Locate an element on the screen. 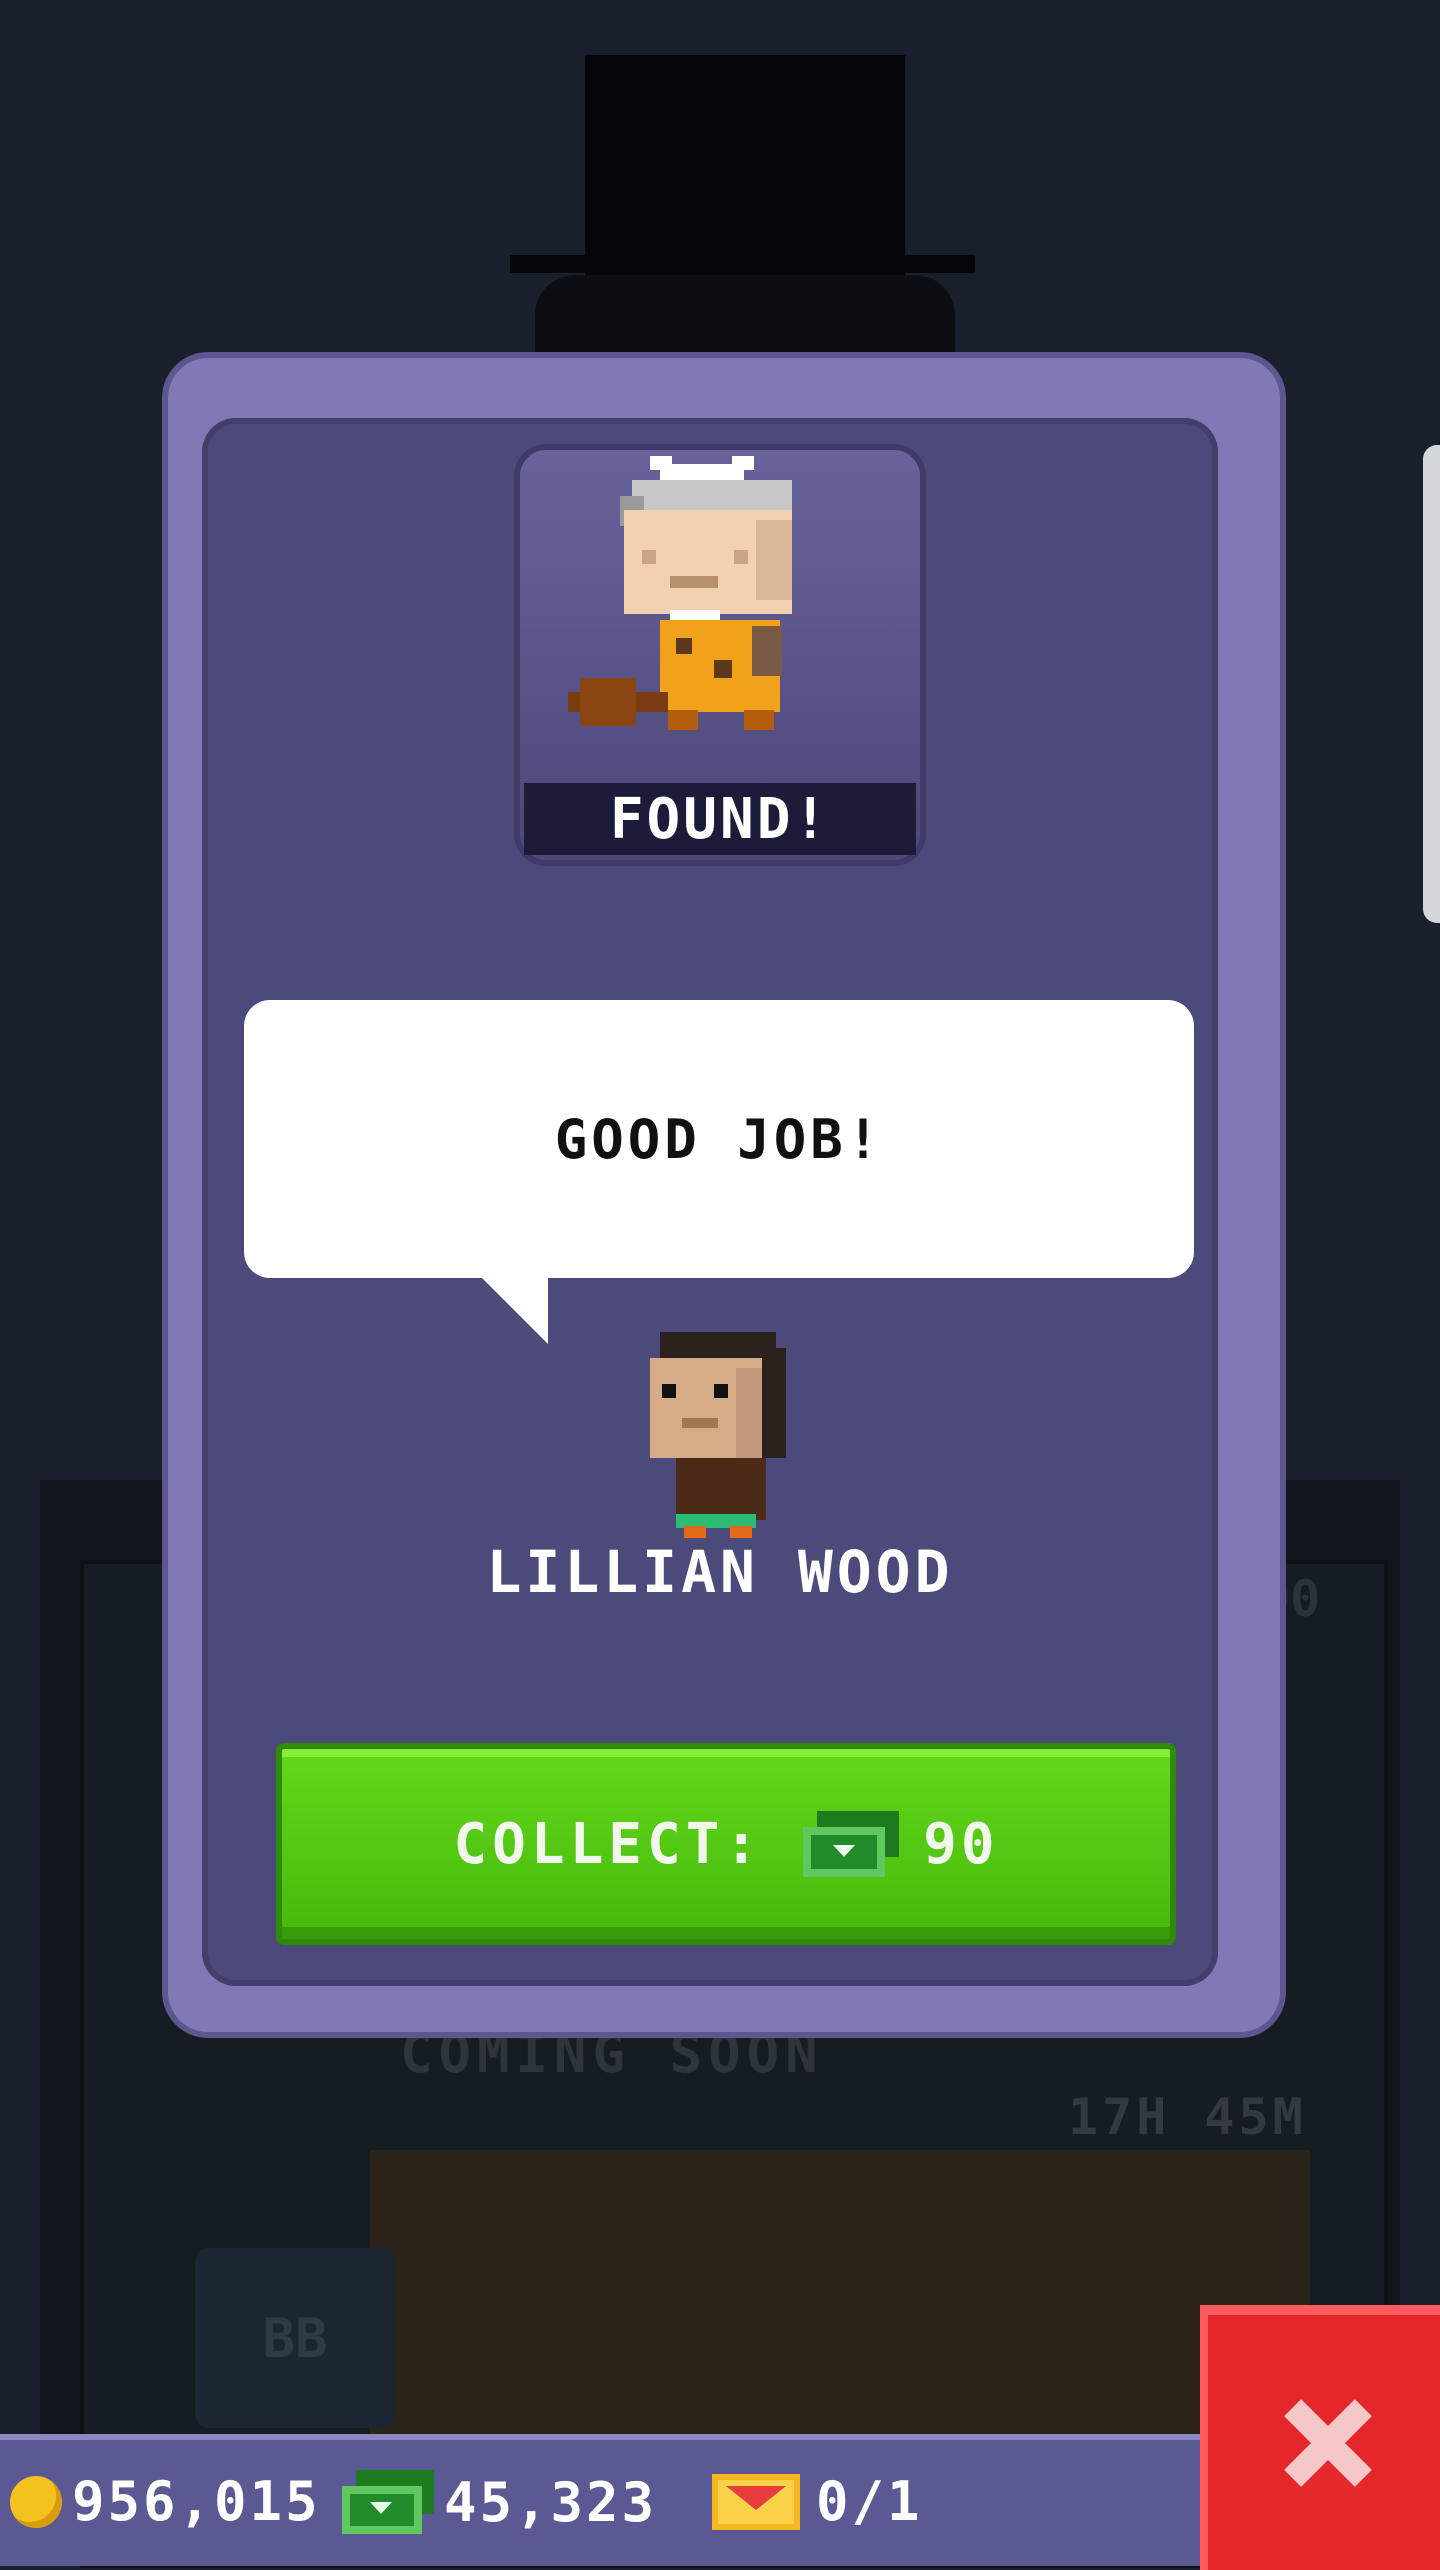  construction-timer: 17H 45M is located at coordinates (1187, 2117).